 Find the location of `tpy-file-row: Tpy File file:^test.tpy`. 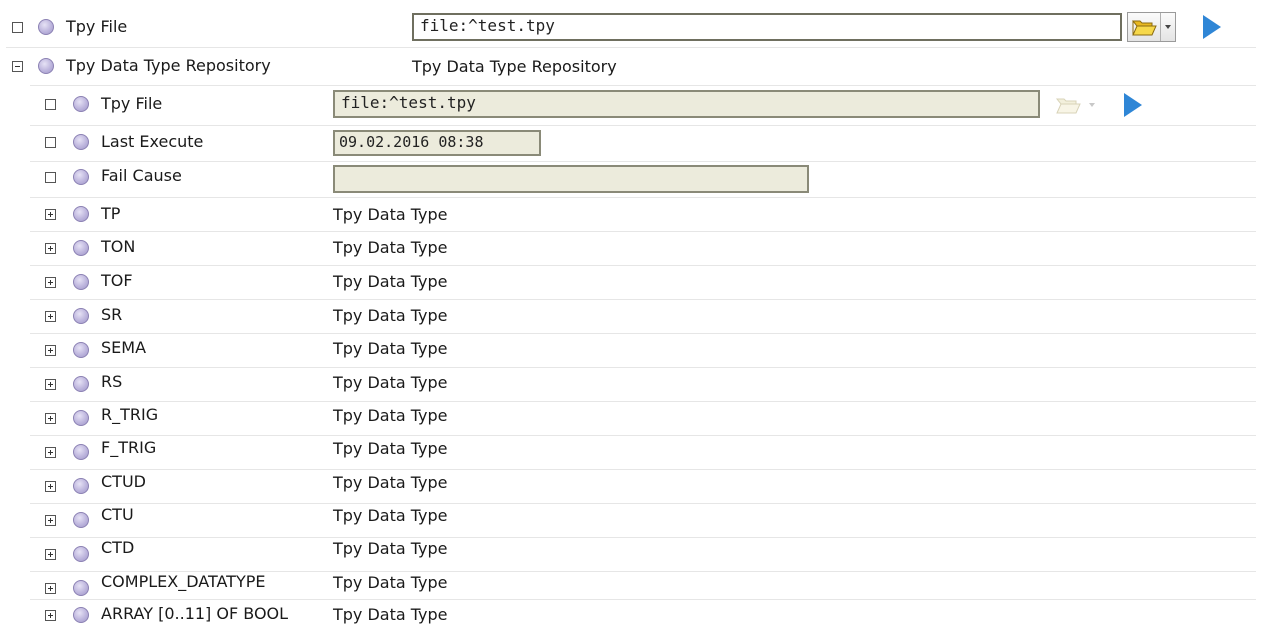

tpy-file-row: Tpy File file:^test.tpy is located at coordinates (631, 27).